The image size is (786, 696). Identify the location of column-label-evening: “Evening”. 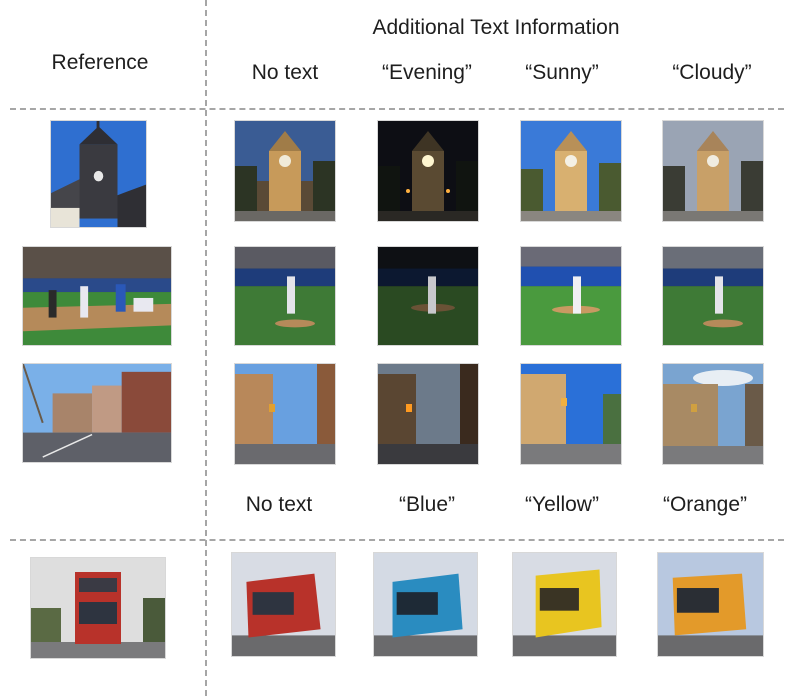
(427, 72).